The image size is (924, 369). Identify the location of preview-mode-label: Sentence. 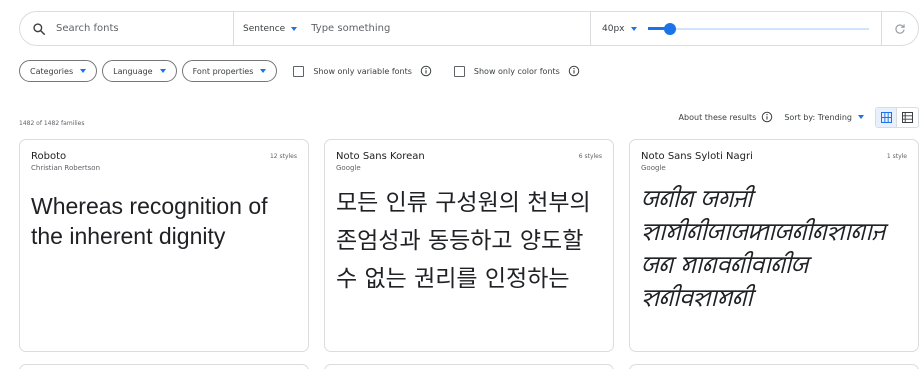
(264, 28).